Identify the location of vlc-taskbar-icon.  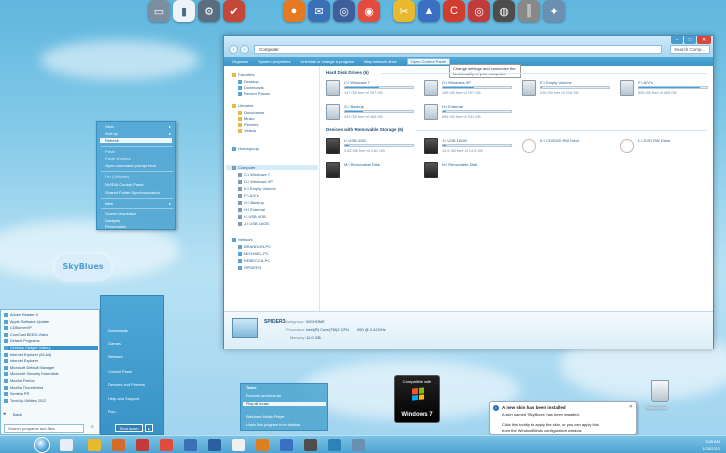
(262, 445).